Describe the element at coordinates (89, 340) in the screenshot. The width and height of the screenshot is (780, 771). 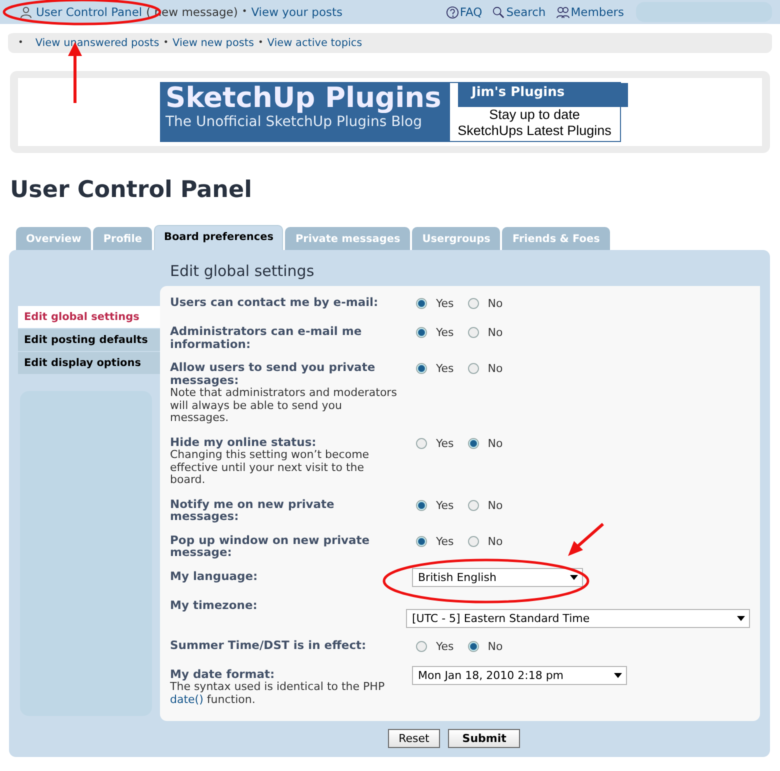
I see `sidebar-item: Edit posting defaults` at that location.